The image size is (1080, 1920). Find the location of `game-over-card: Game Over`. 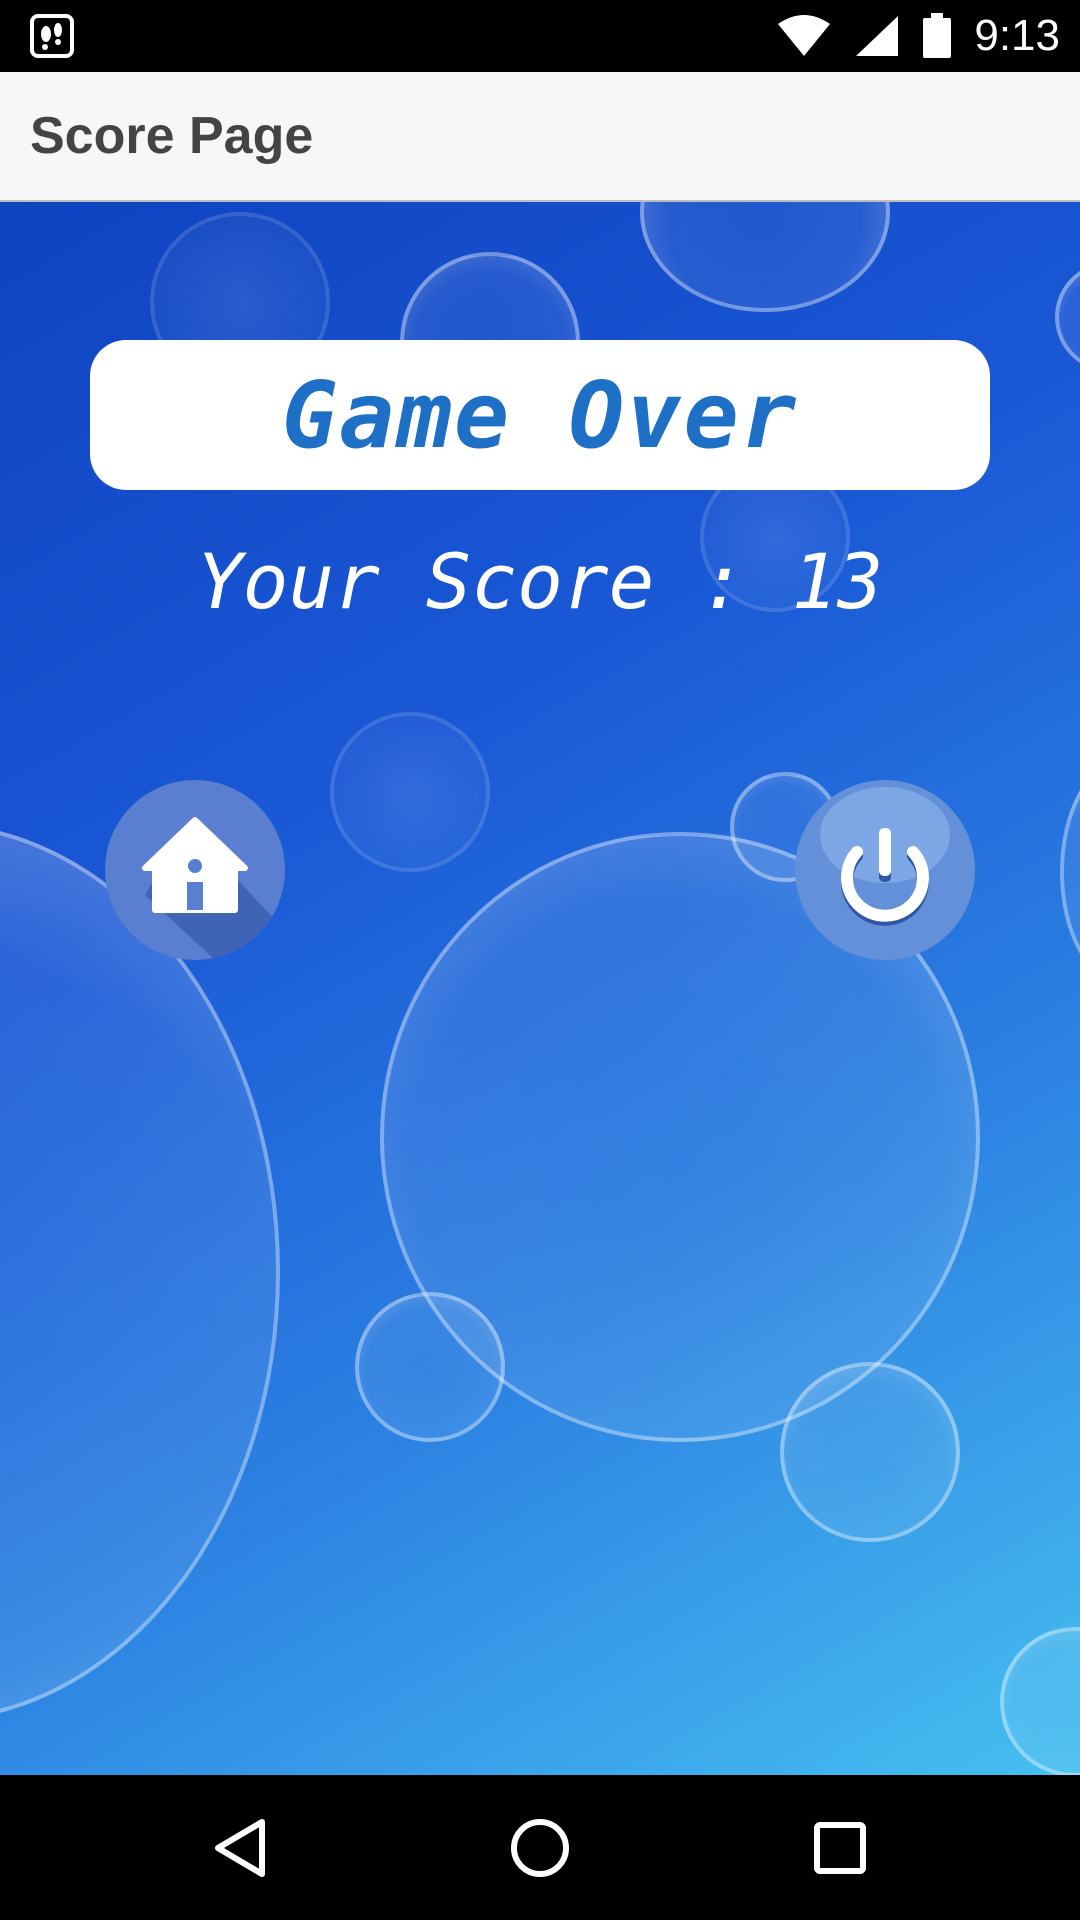

game-over-card: Game Over is located at coordinates (540, 415).